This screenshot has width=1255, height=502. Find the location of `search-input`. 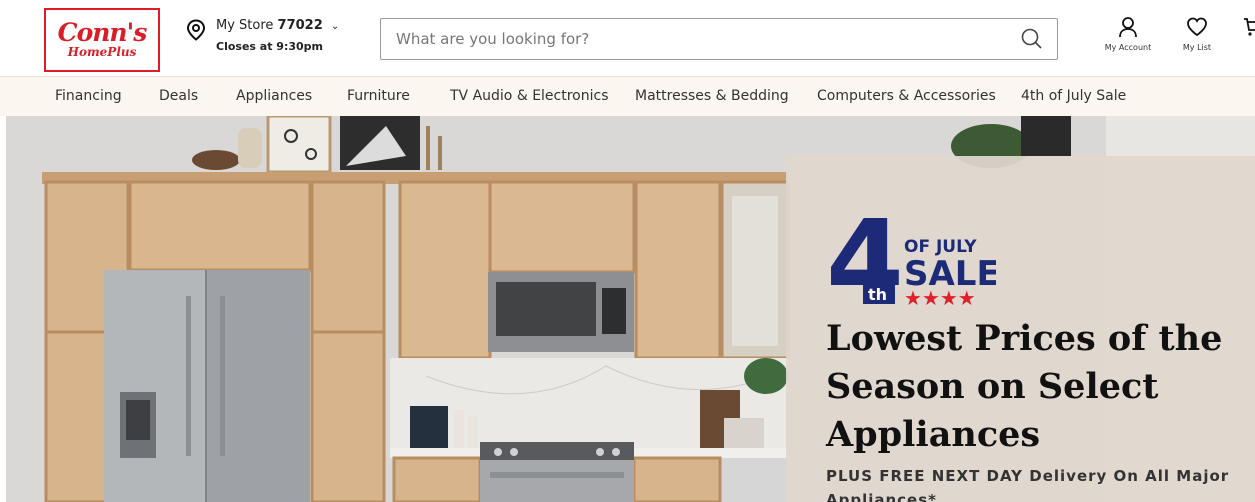

search-input is located at coordinates (691, 39).